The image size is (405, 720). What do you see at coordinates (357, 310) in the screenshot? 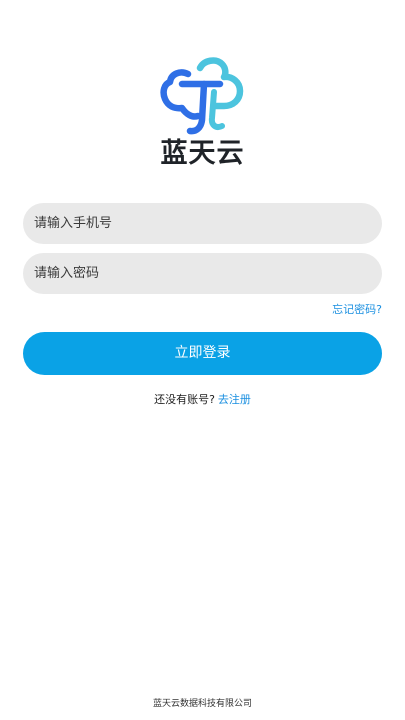
I see `forgot-password-link: 忘记密码?` at bounding box center [357, 310].